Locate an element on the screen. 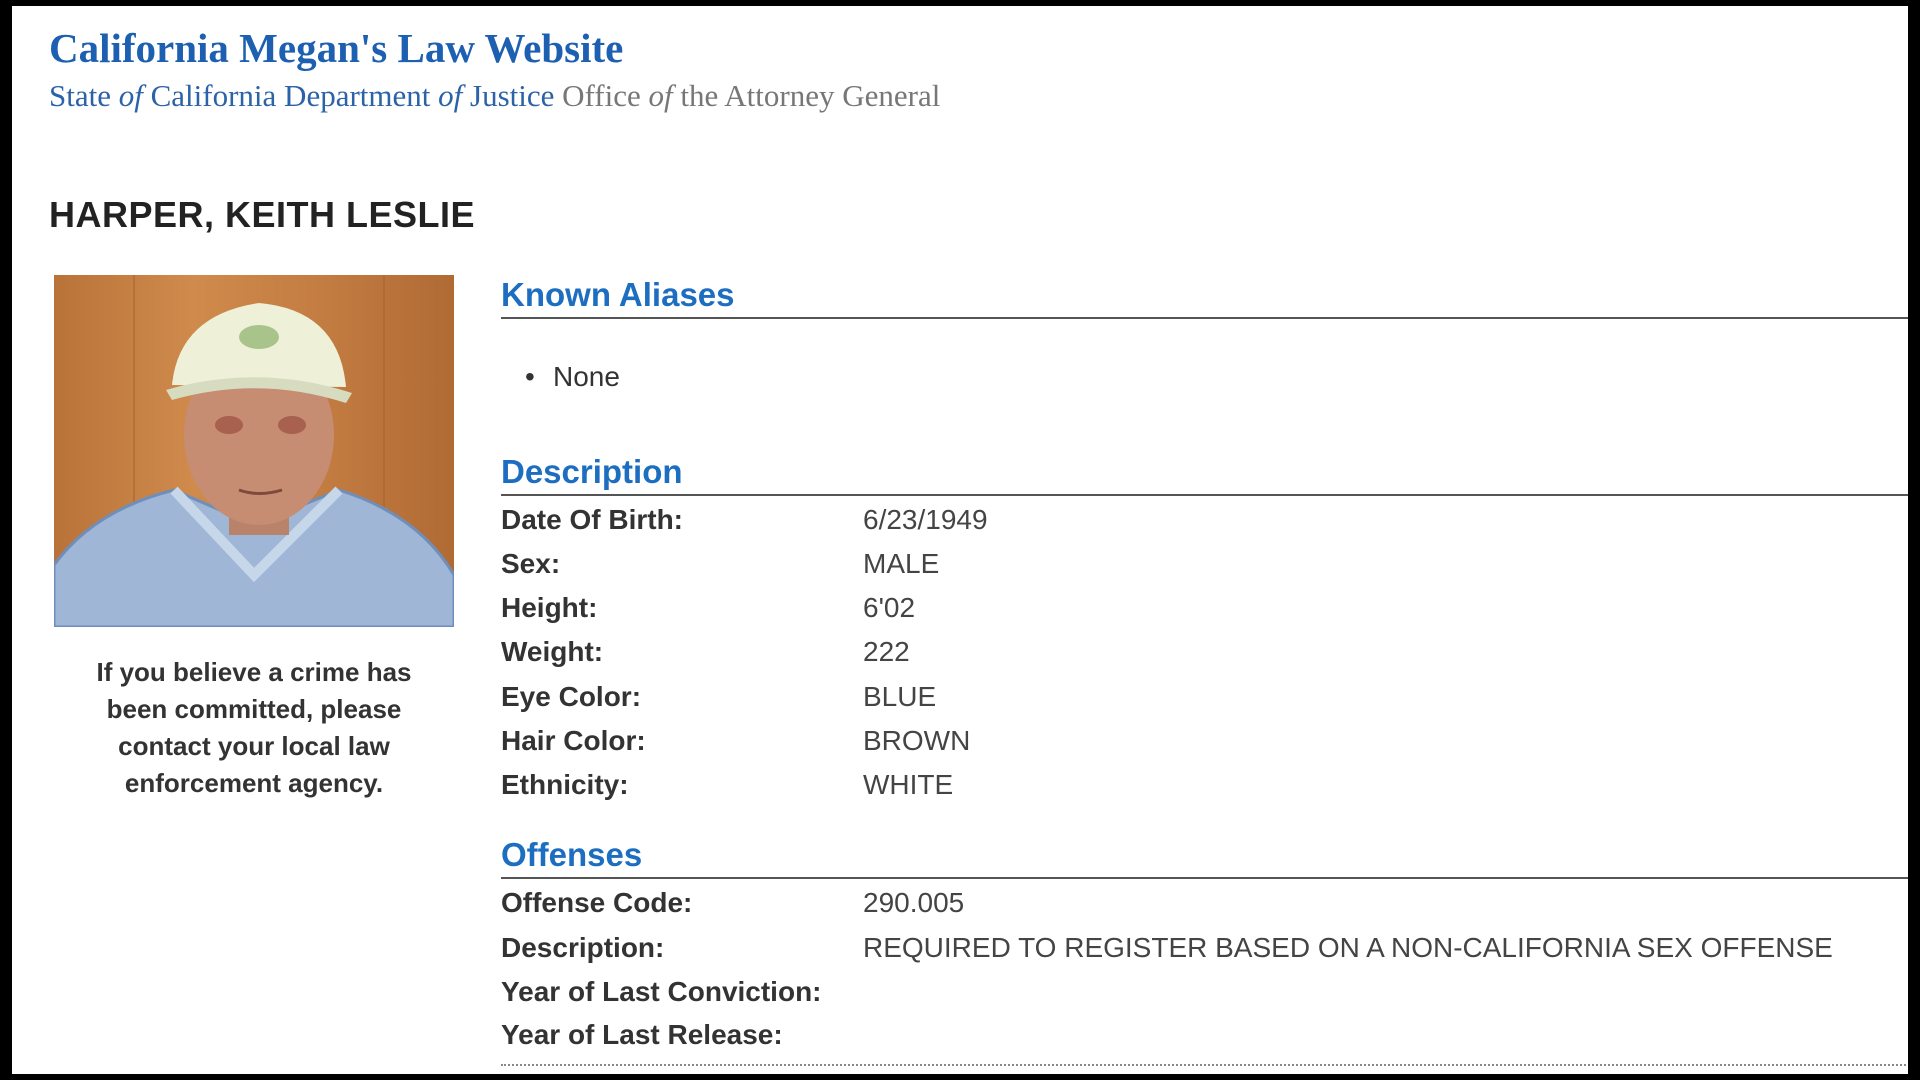 This screenshot has height=1080, width=1920. description-row-sex: Sex: MALE is located at coordinates (720, 564).